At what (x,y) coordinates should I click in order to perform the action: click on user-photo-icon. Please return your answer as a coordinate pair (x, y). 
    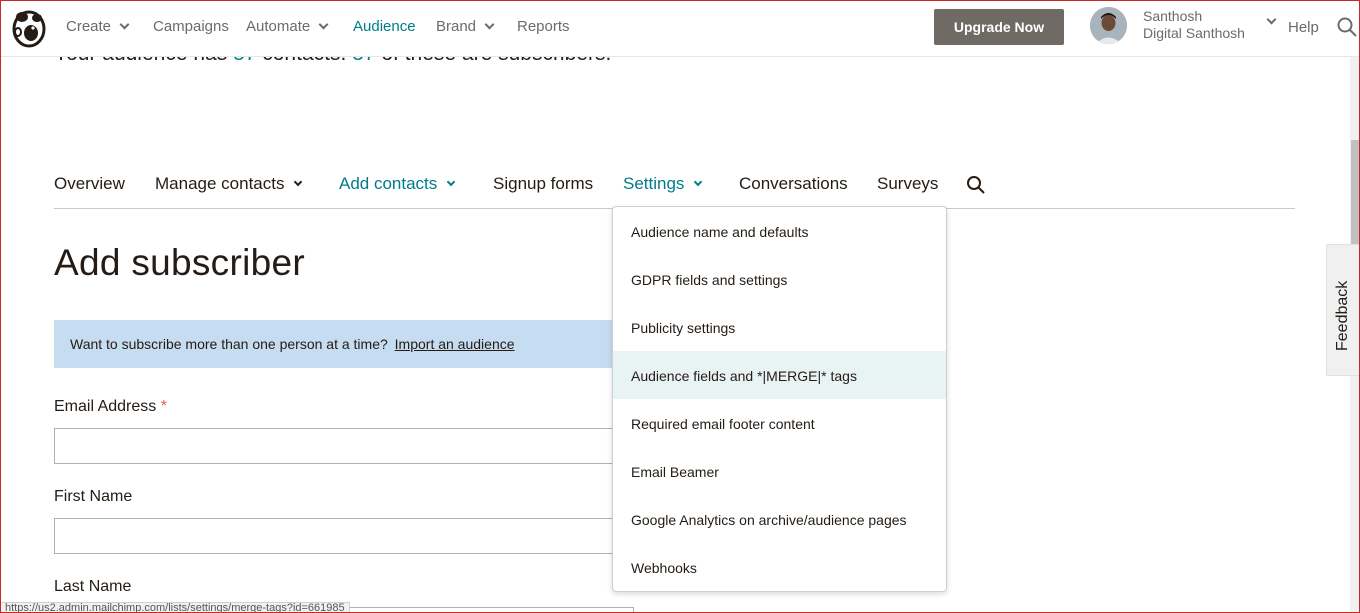
    Looking at the image, I should click on (1108, 25).